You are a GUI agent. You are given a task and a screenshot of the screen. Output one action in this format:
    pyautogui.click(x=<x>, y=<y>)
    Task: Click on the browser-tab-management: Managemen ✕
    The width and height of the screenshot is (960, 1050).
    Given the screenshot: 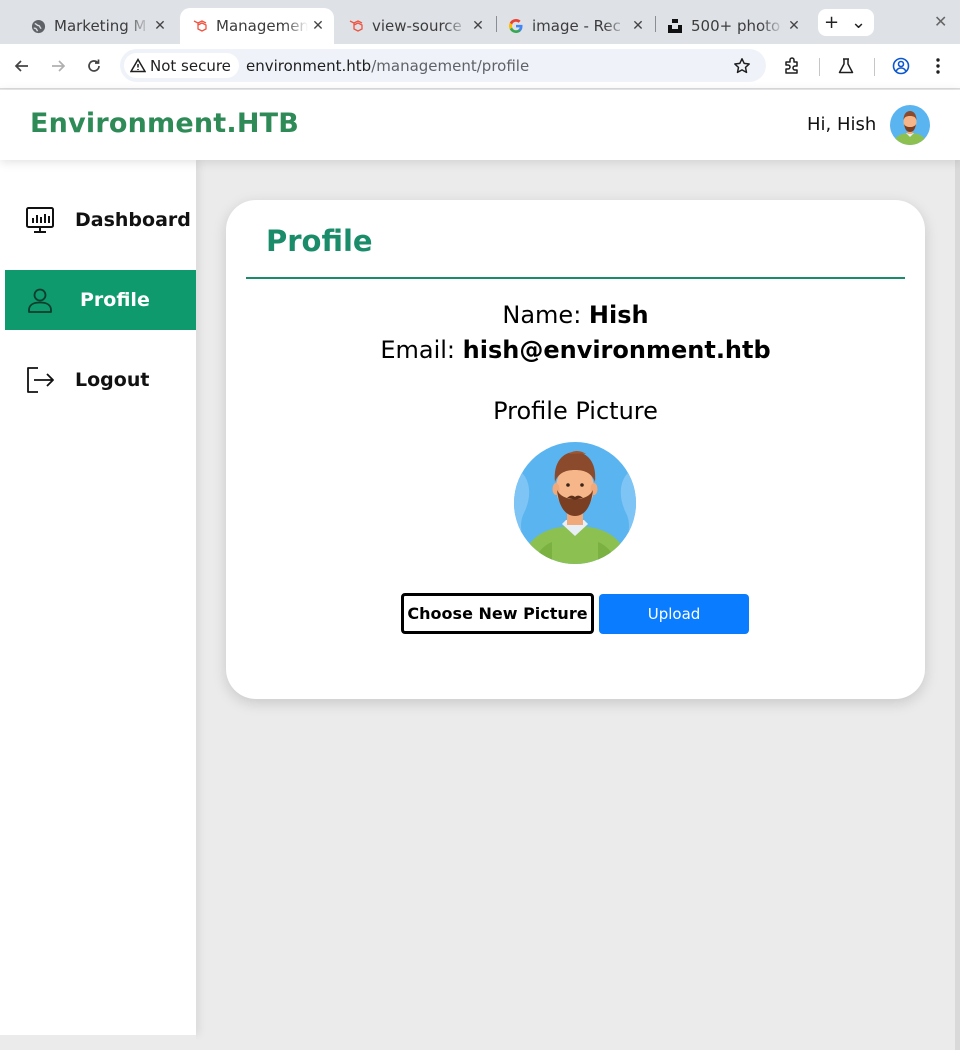 What is the action you would take?
    pyautogui.click(x=257, y=26)
    